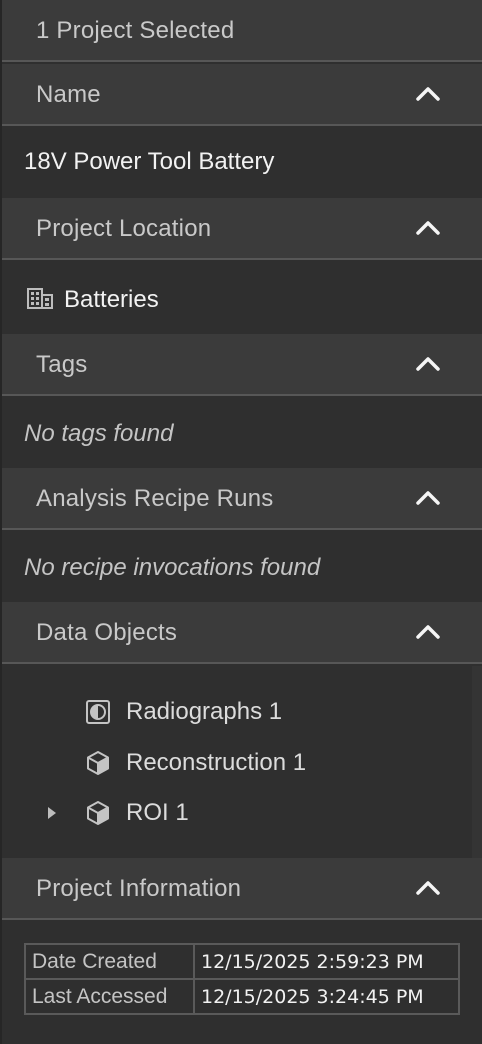  I want to click on section-header-tags: Tags, so click(242, 365).